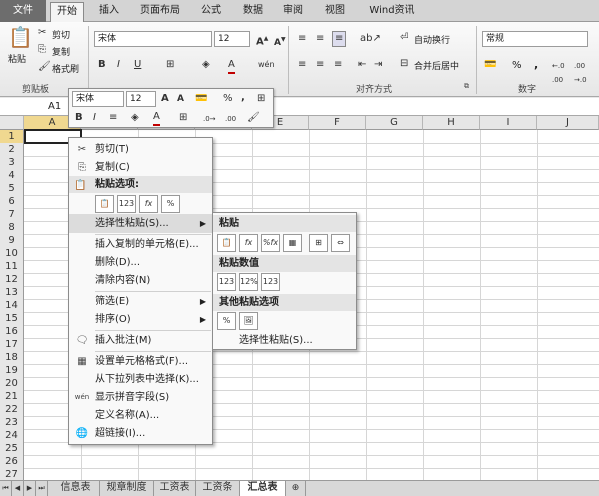  What do you see at coordinates (451, 123) in the screenshot?
I see `col-header: H` at bounding box center [451, 123].